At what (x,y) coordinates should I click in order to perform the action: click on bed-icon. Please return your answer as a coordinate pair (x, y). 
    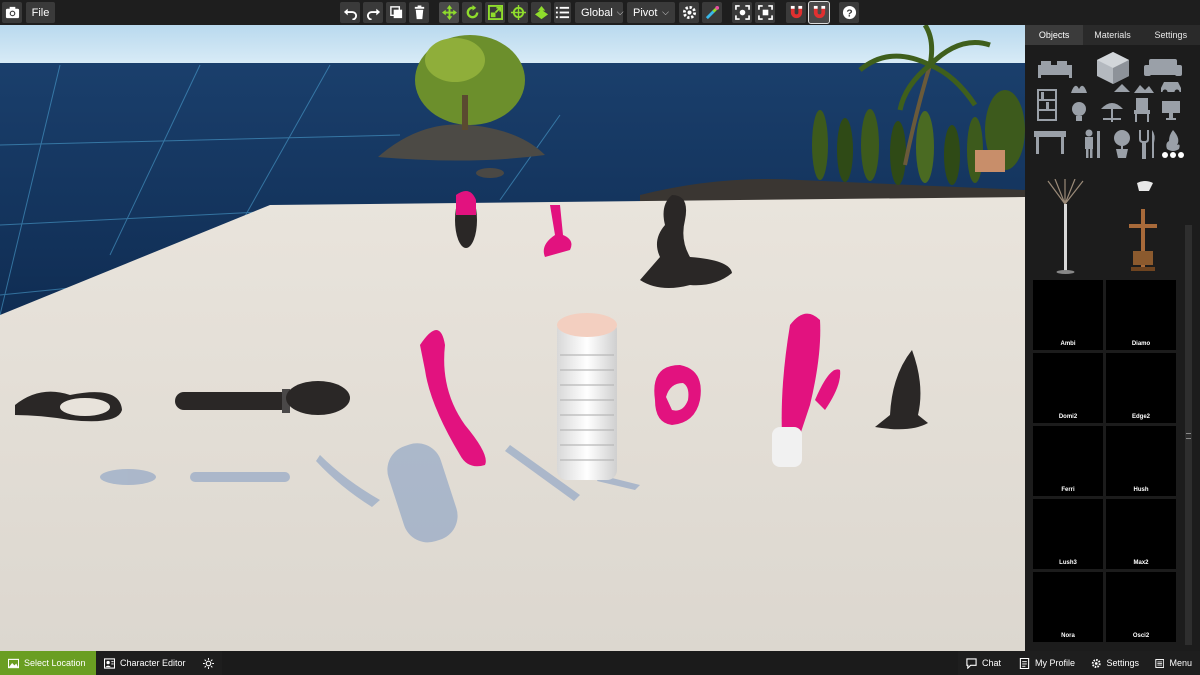
    Looking at the image, I should click on (1055, 68).